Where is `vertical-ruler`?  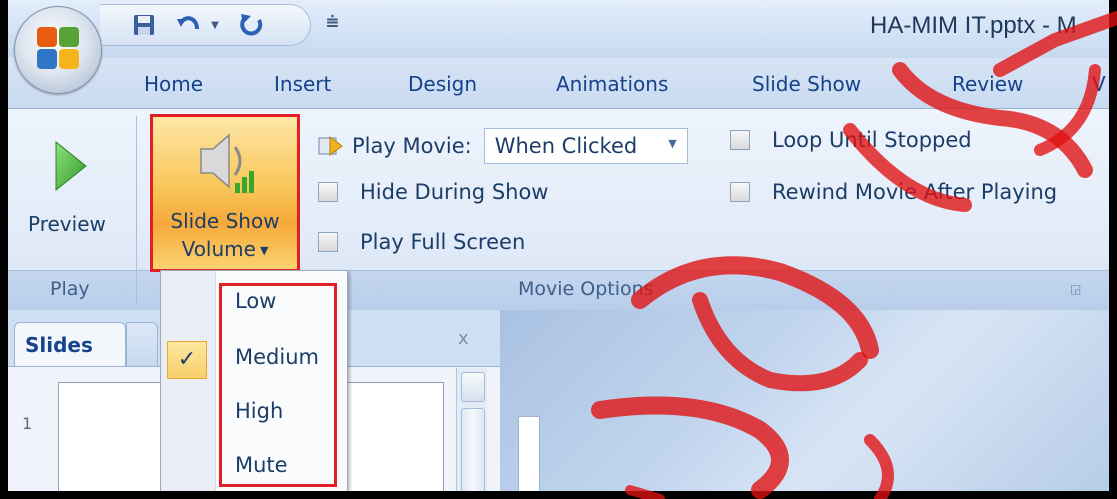
vertical-ruler is located at coordinates (529, 453).